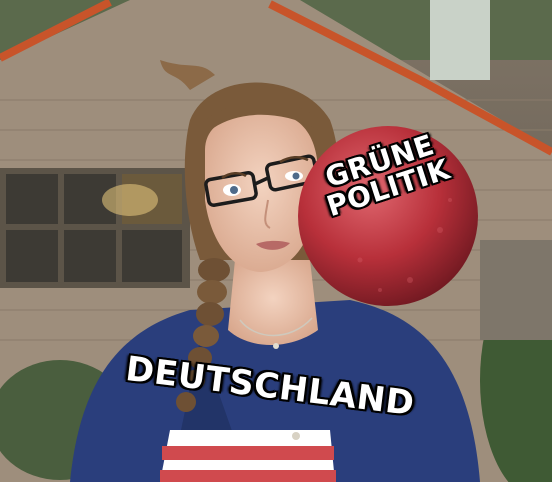  Describe the element at coordinates (273, 302) in the screenshot. I see `neck` at that location.